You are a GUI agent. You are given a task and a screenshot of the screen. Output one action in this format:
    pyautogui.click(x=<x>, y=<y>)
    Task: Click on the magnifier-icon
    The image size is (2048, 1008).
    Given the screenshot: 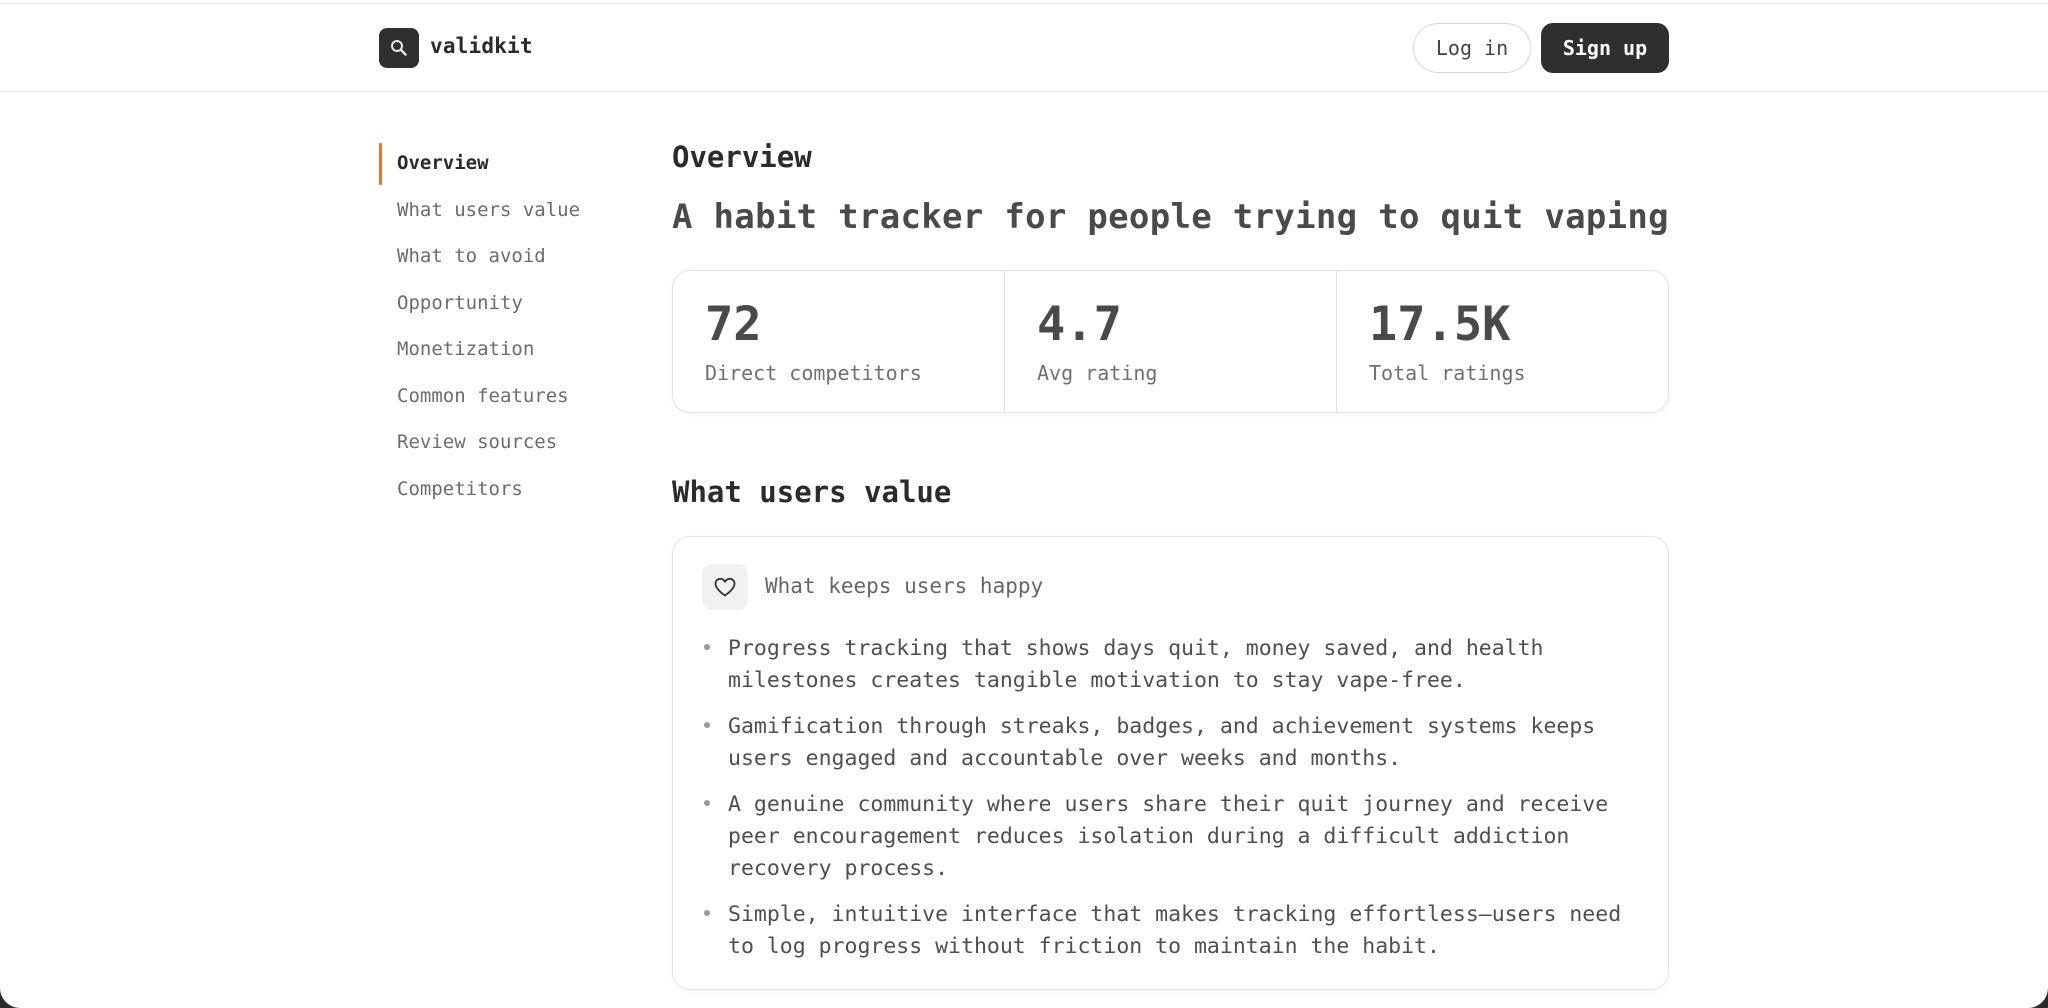 What is the action you would take?
    pyautogui.click(x=399, y=48)
    